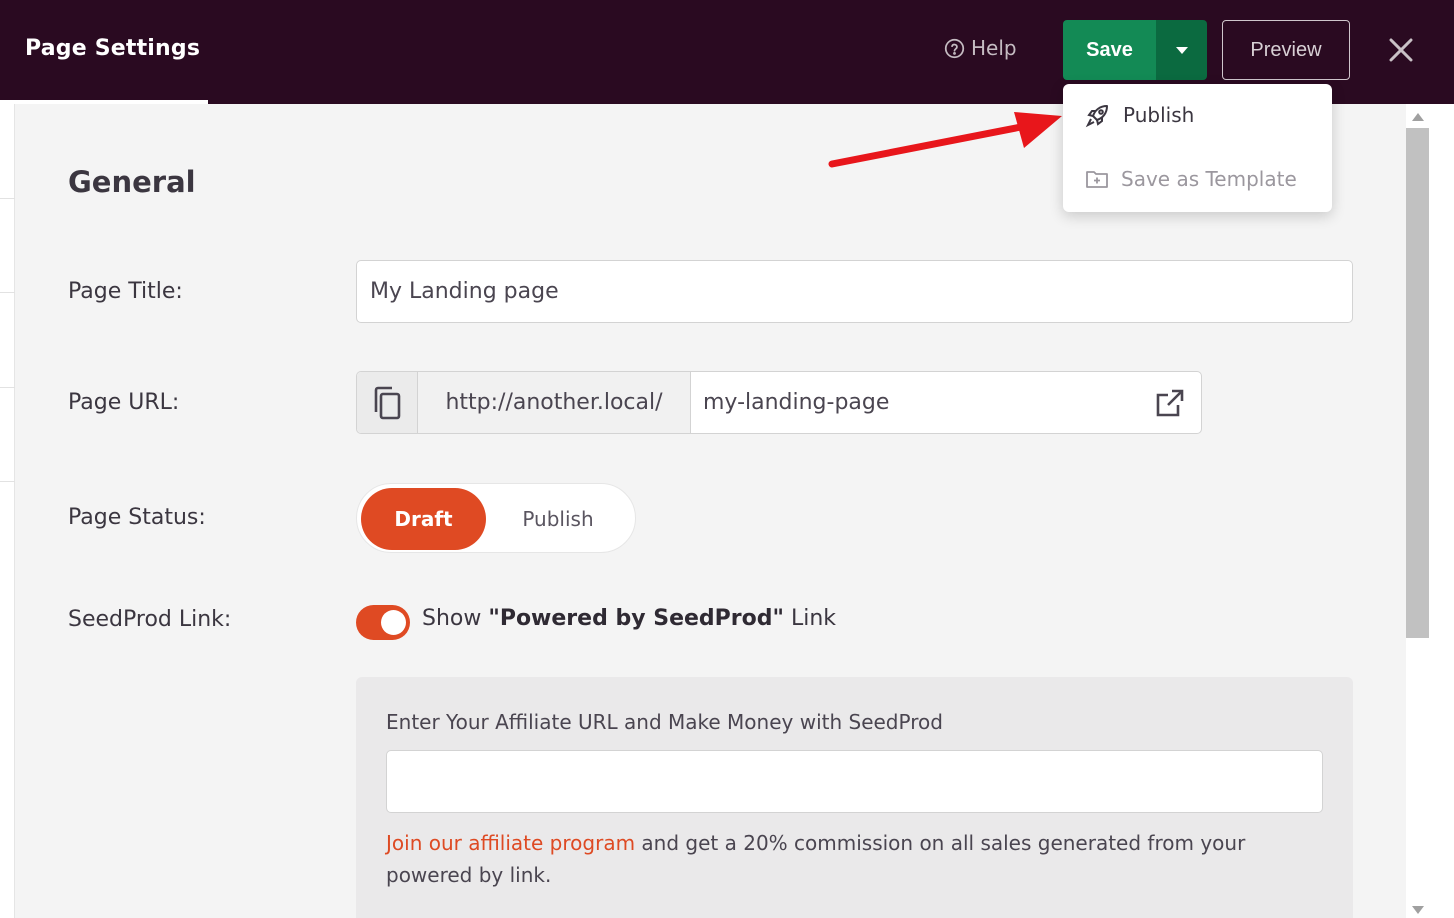 The image size is (1454, 918). Describe the element at coordinates (125, 291) in the screenshot. I see `page-title-label: Page Title:` at that location.